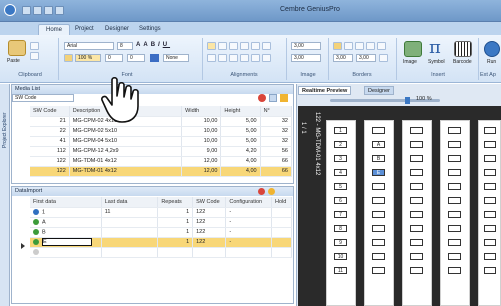 The height and width of the screenshot is (306, 501). Describe the element at coordinates (407, 100) in the screenshot. I see `zoom-slider-thumb` at that location.